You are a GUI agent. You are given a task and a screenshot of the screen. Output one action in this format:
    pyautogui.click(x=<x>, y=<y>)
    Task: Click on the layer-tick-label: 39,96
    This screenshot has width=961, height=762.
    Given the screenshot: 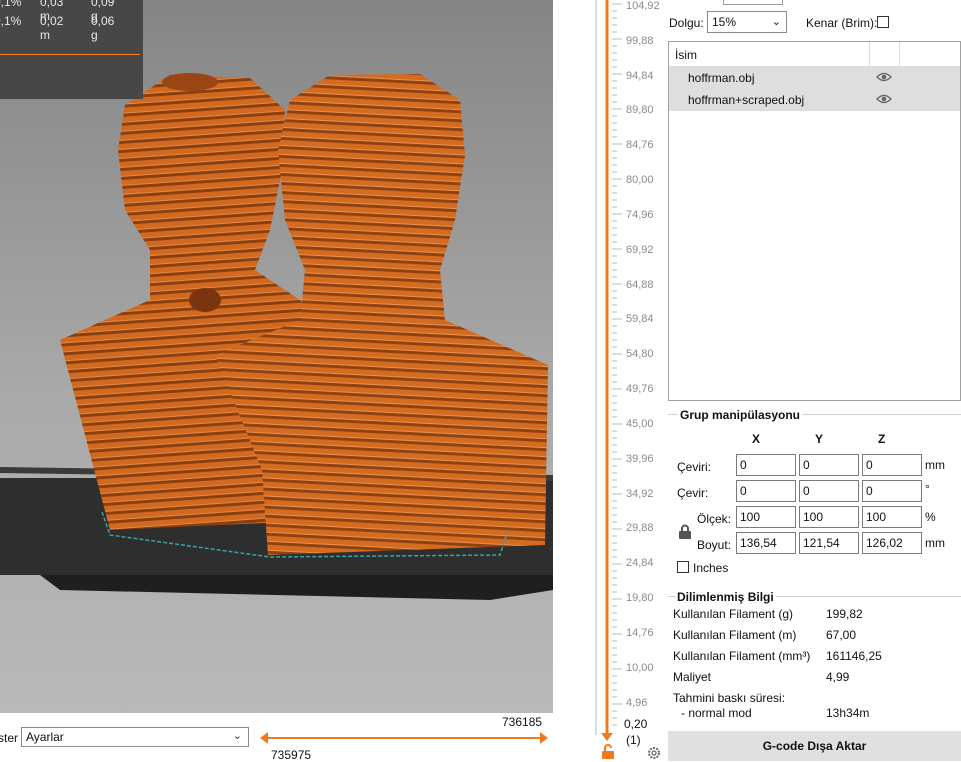 What is the action you would take?
    pyautogui.click(x=640, y=458)
    